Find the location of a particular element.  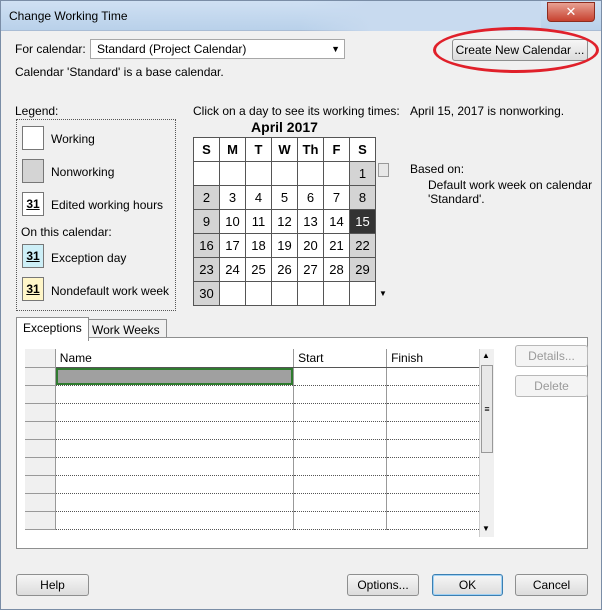

calendar-scrollbar: ▼ is located at coordinates (383, 226).